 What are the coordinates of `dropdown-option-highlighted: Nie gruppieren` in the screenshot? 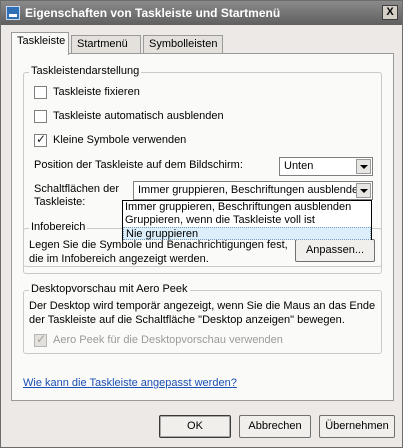 It's located at (247, 233).